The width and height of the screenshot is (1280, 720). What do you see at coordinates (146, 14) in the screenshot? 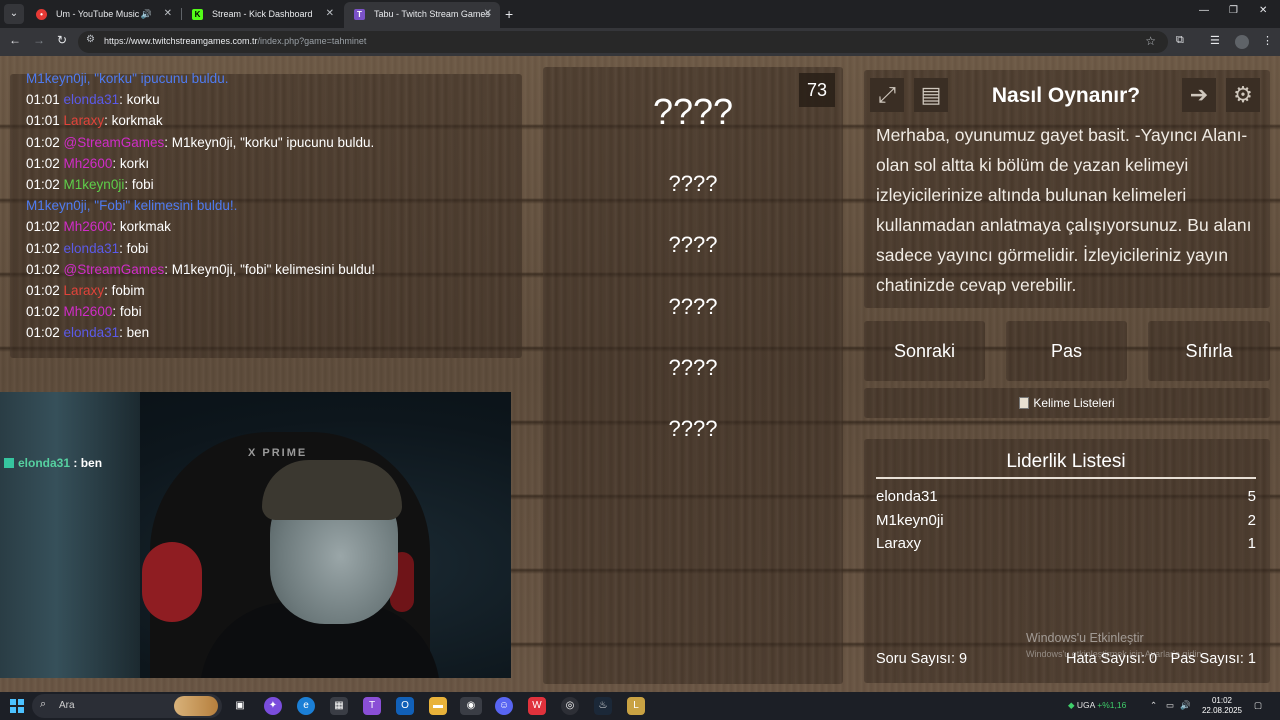
I see `speaker-icon: 🔊` at bounding box center [146, 14].